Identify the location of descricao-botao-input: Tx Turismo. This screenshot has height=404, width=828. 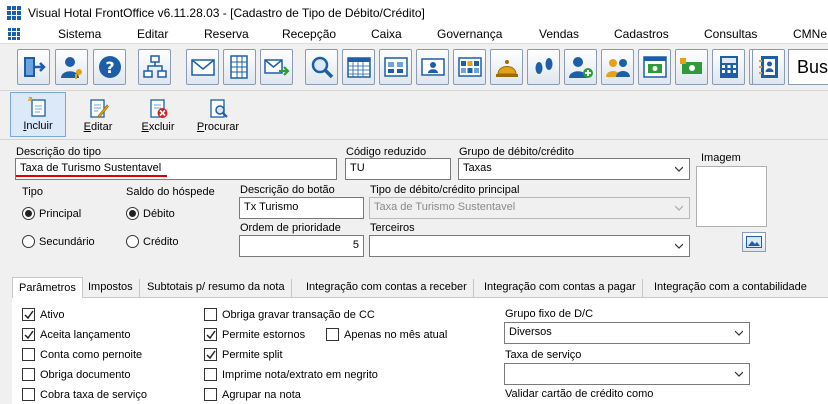
(301, 208).